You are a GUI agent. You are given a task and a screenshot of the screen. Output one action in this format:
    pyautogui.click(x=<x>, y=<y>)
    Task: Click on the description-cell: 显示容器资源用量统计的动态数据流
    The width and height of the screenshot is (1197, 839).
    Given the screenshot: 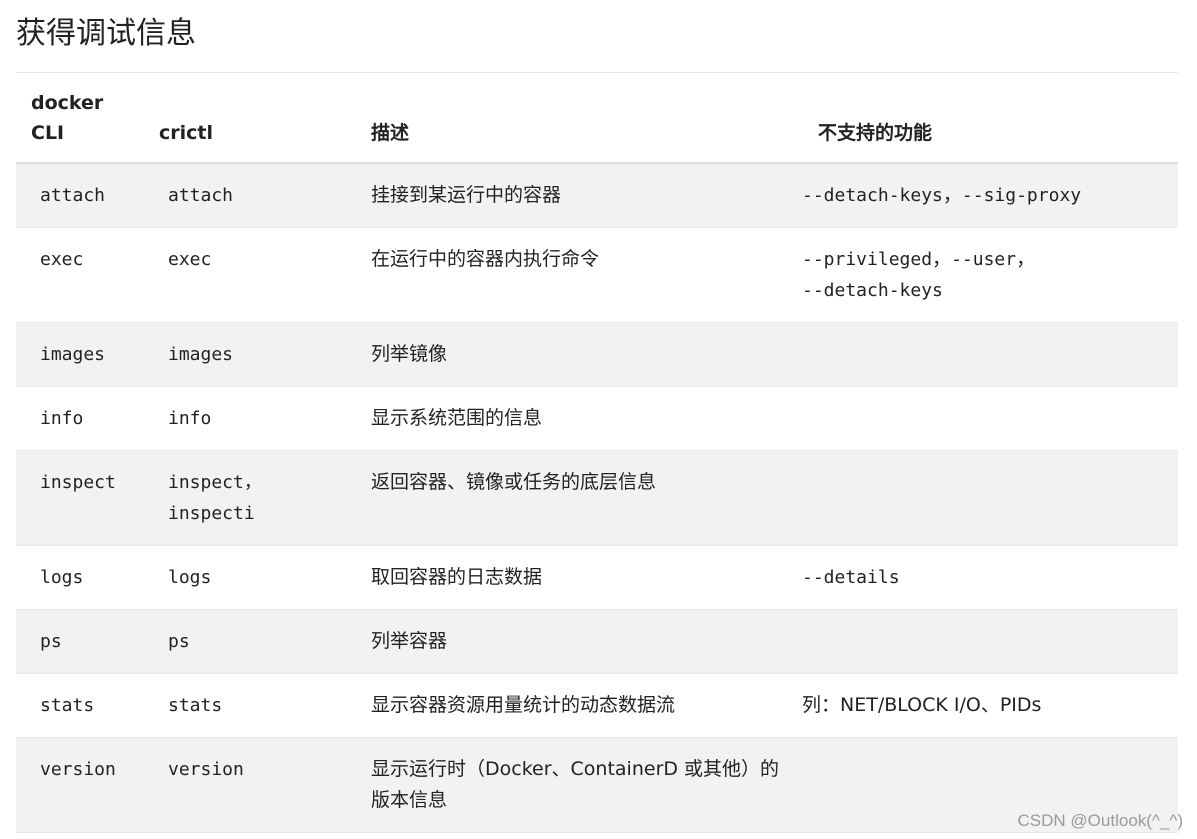 What is the action you would take?
    pyautogui.click(x=523, y=705)
    